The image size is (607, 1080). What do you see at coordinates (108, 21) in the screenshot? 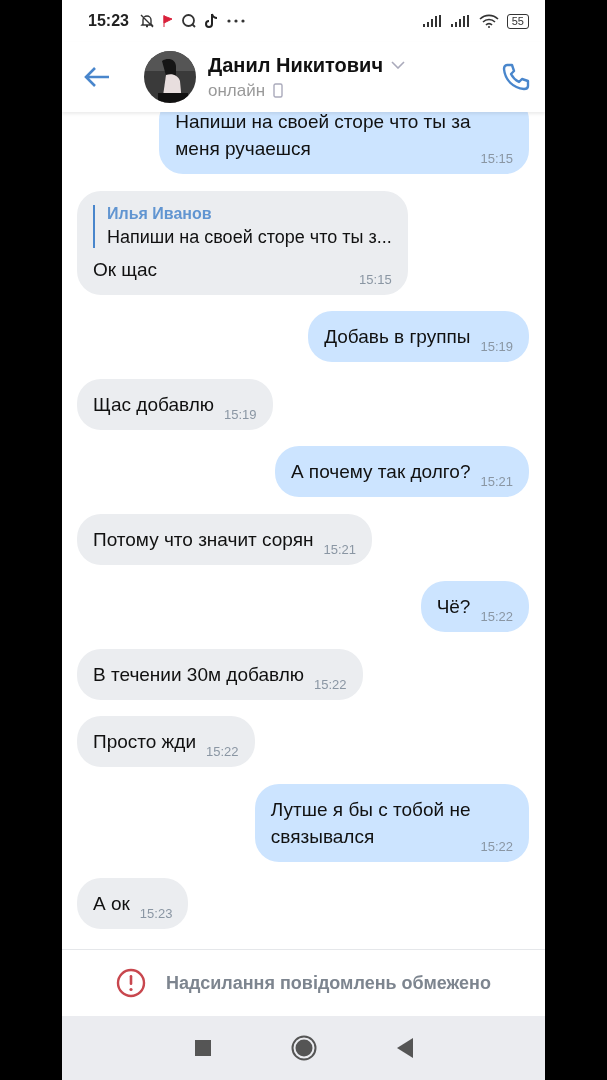
I see `status-time: 15:23` at bounding box center [108, 21].